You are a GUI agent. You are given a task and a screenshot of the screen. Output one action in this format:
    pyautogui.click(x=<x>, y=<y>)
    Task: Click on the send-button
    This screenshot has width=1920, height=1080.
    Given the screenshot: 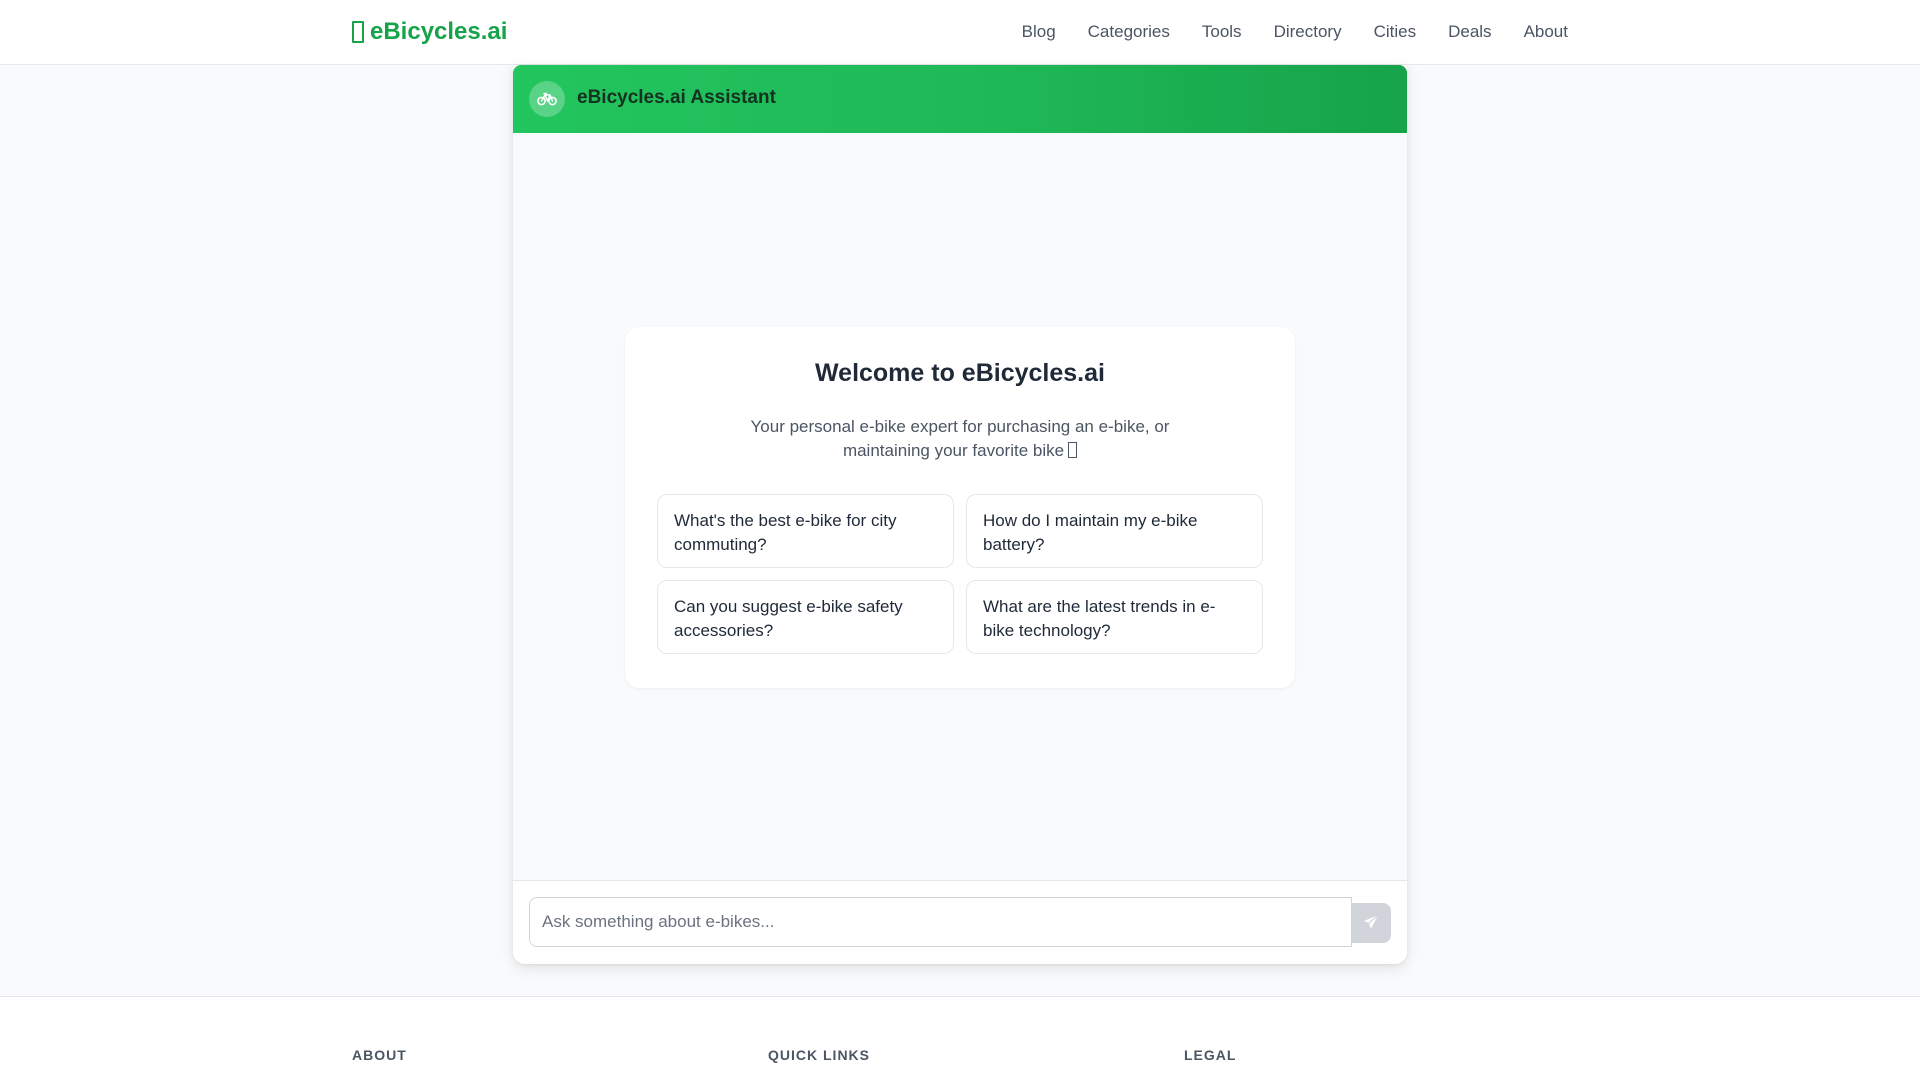 What is the action you would take?
    pyautogui.click(x=1371, y=923)
    